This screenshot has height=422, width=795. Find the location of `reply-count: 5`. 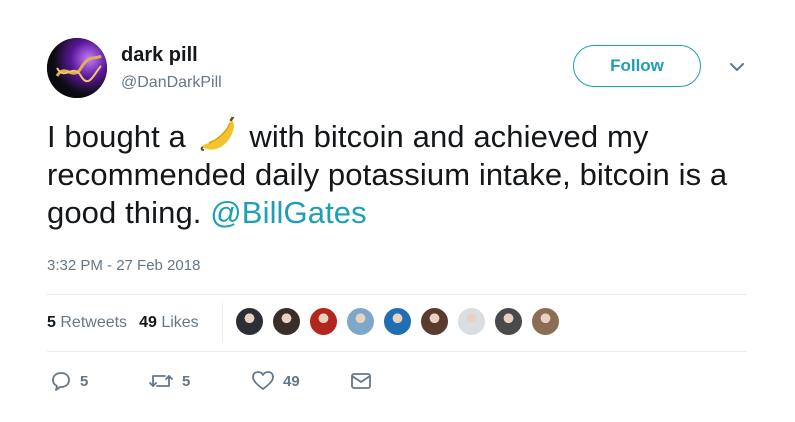

reply-count: 5 is located at coordinates (84, 381).